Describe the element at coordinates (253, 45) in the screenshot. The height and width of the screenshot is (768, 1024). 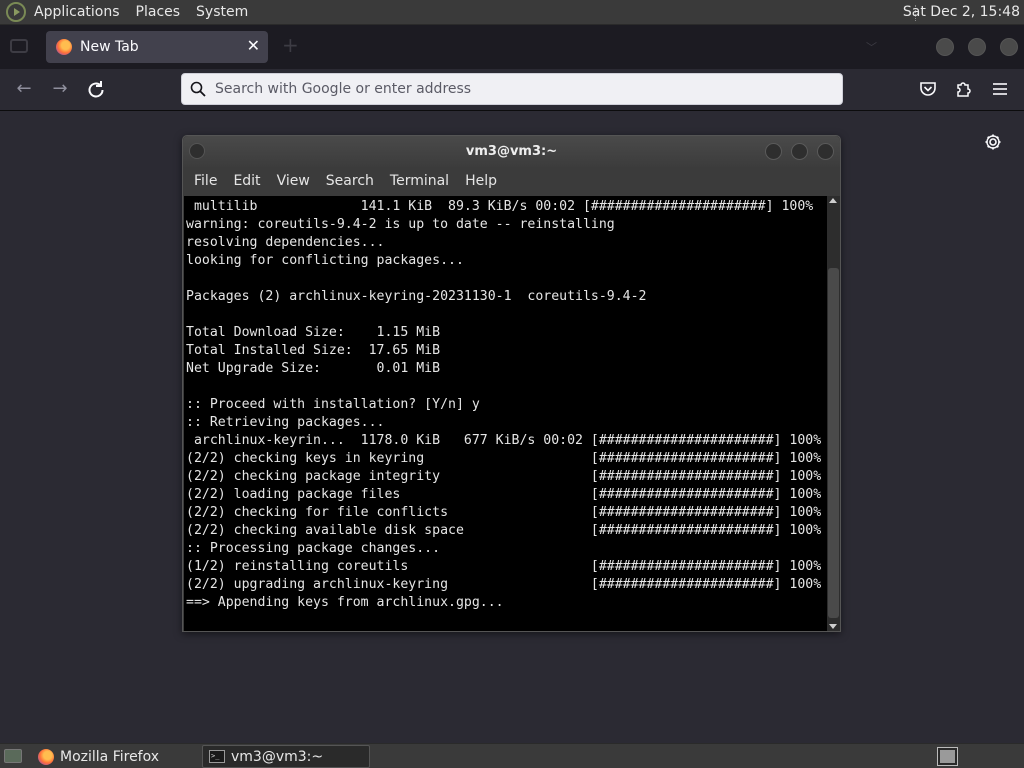
I see `tab-close-icon: ✕` at that location.